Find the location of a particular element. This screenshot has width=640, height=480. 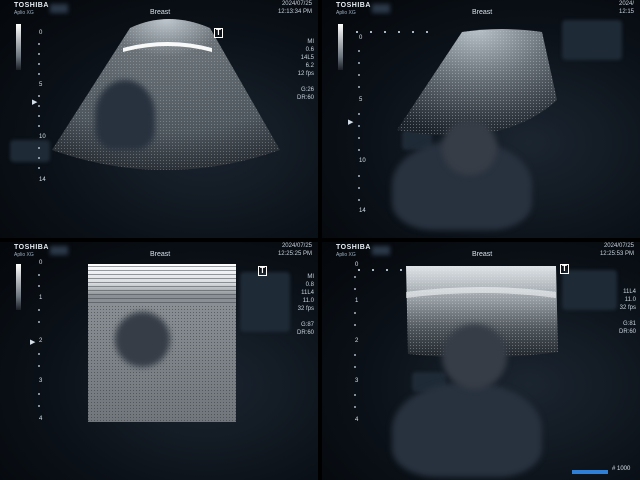

depth-label: 4 is located at coordinates (41, 419).